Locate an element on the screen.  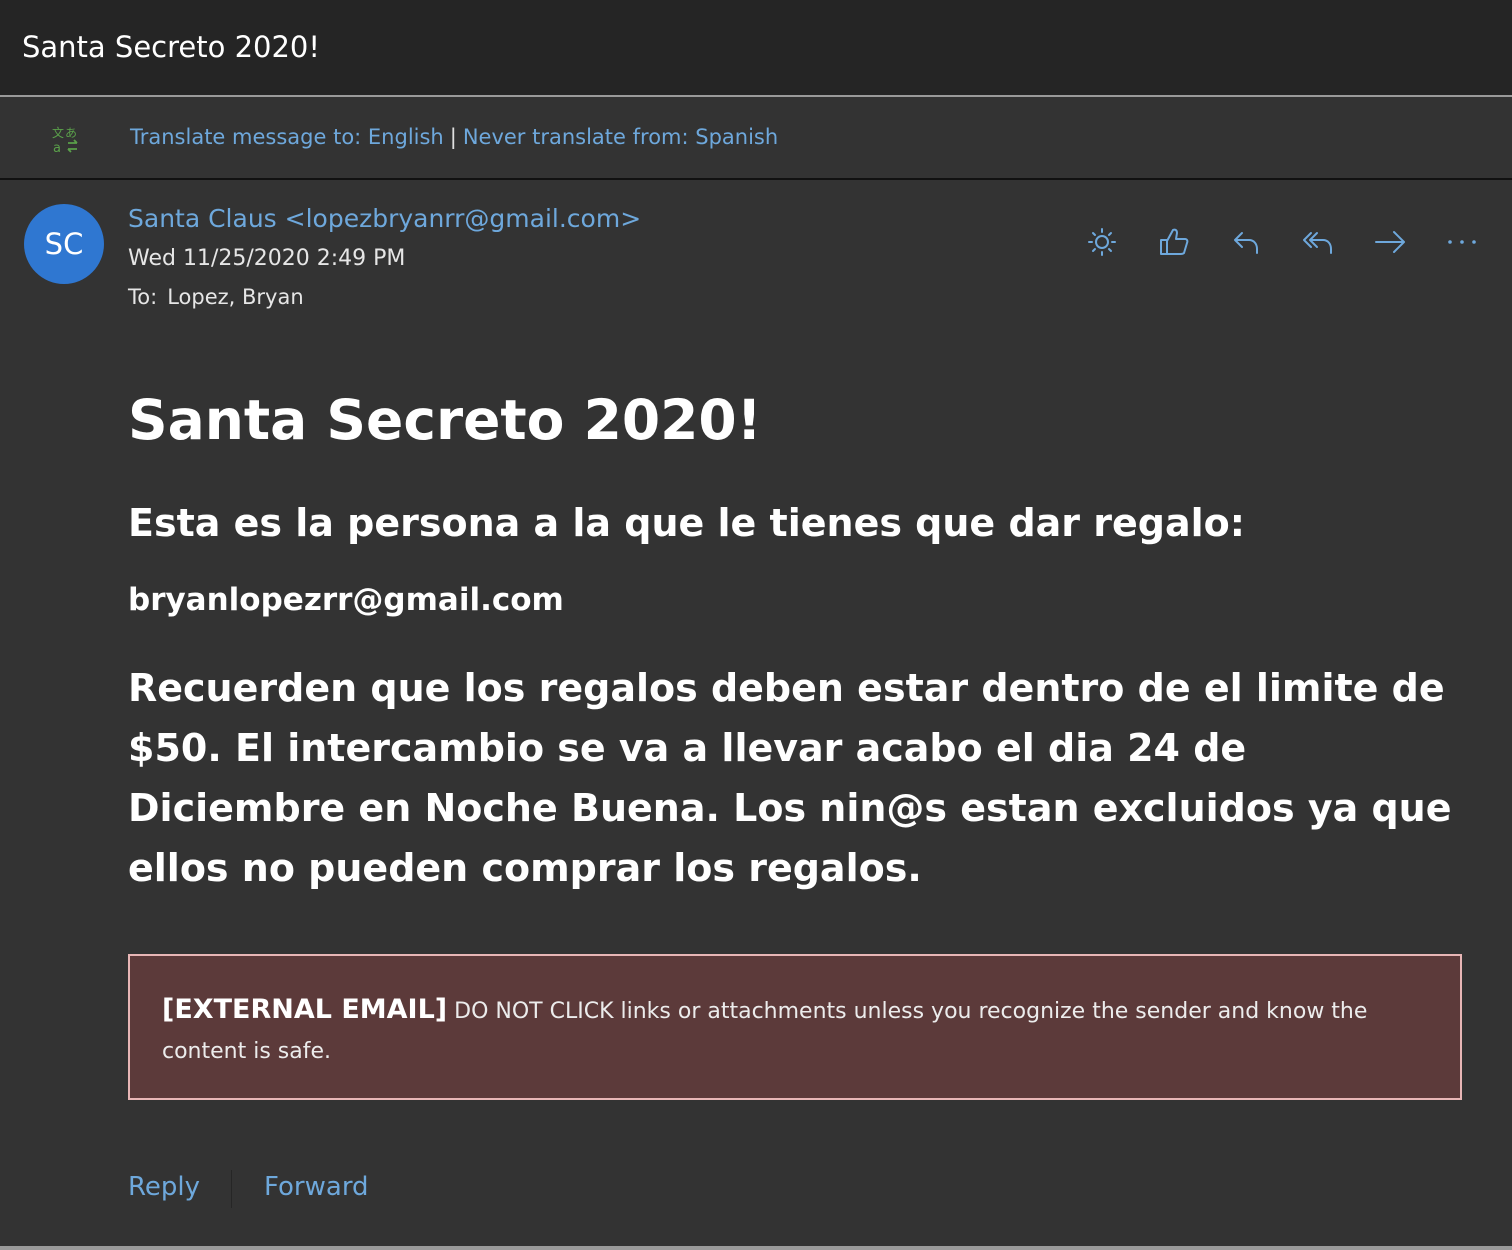
sun-icon is located at coordinates (1102, 242).